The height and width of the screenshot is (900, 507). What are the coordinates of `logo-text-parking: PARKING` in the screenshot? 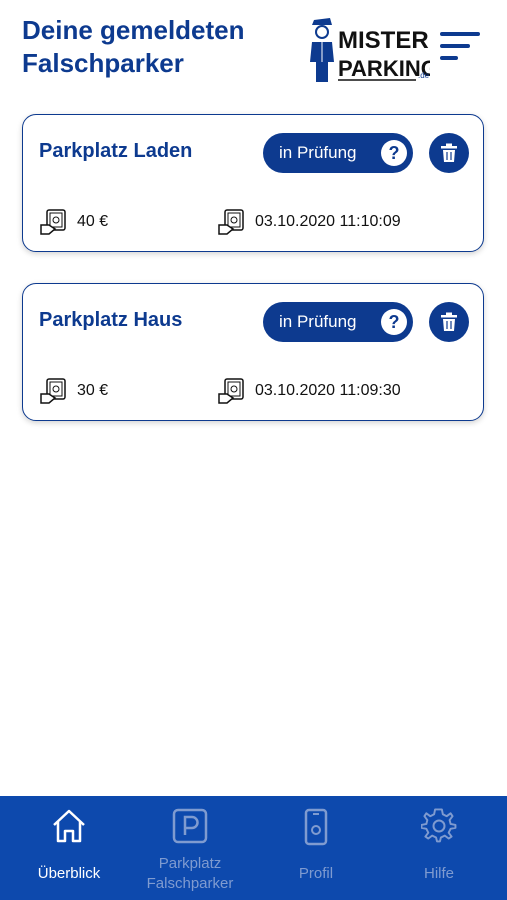 It's located at (384, 68).